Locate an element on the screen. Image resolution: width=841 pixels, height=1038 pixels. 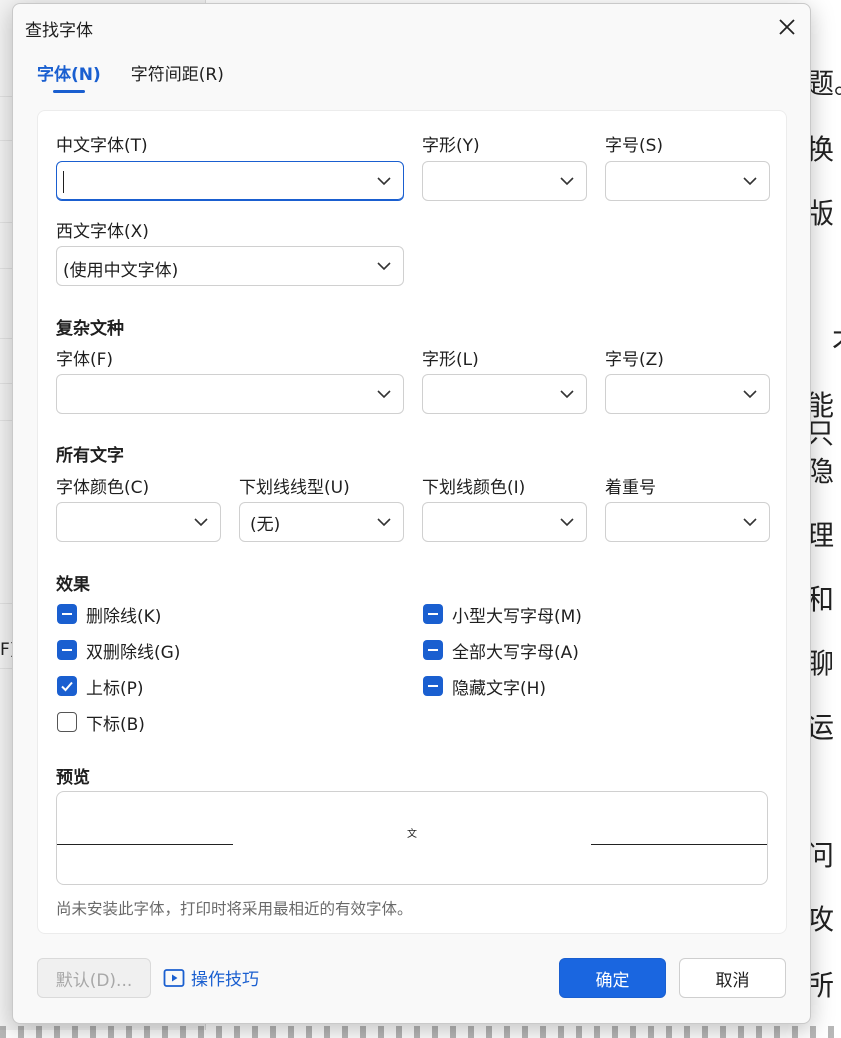
complex-style-combobox is located at coordinates (504, 394).